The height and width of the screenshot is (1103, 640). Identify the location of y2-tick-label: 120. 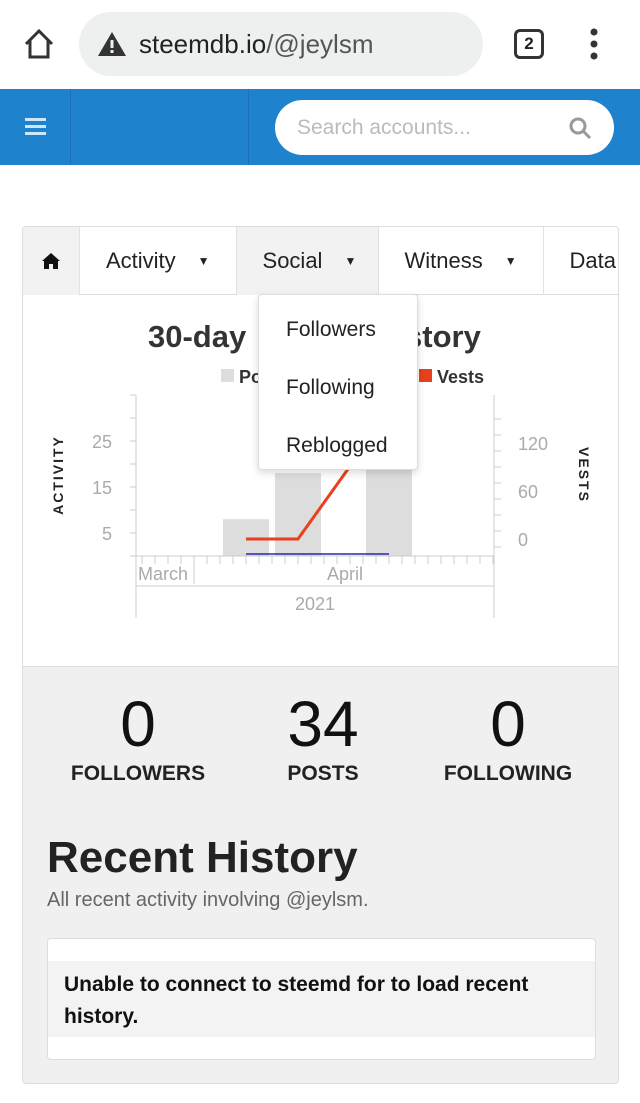
(533, 444).